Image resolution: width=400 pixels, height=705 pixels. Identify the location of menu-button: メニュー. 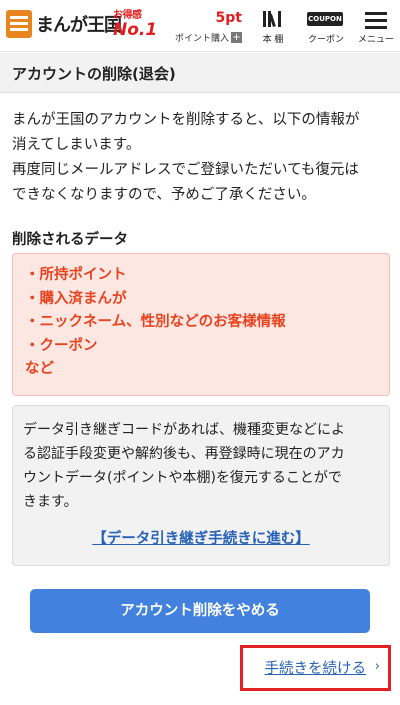
(376, 26).